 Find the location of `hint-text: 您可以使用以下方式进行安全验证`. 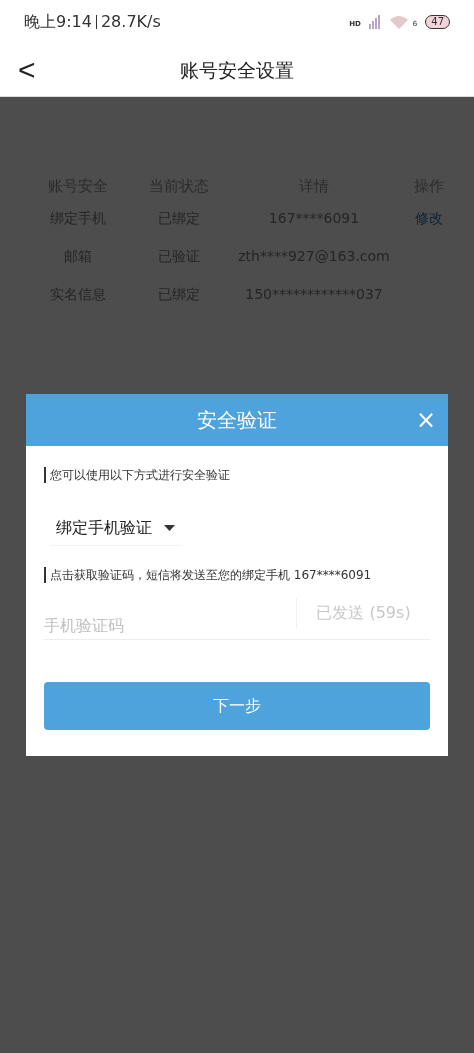

hint-text: 您可以使用以下方式进行安全验证 is located at coordinates (140, 475).